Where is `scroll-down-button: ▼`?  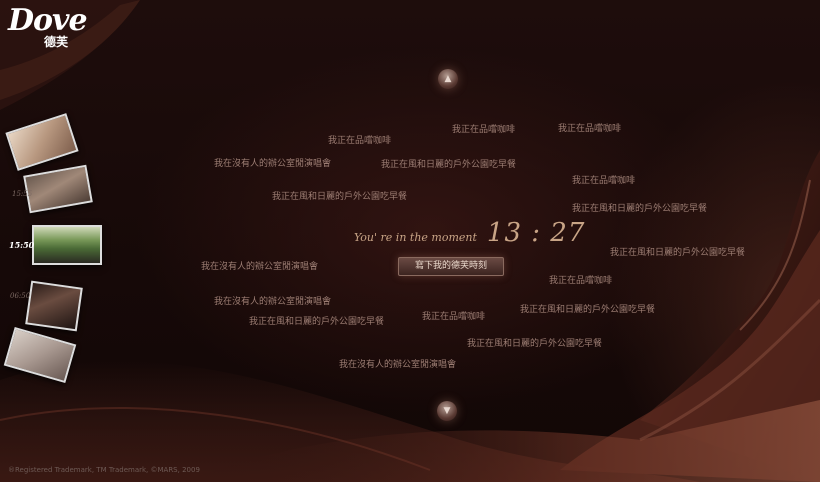
scroll-down-button: ▼ is located at coordinates (447, 411).